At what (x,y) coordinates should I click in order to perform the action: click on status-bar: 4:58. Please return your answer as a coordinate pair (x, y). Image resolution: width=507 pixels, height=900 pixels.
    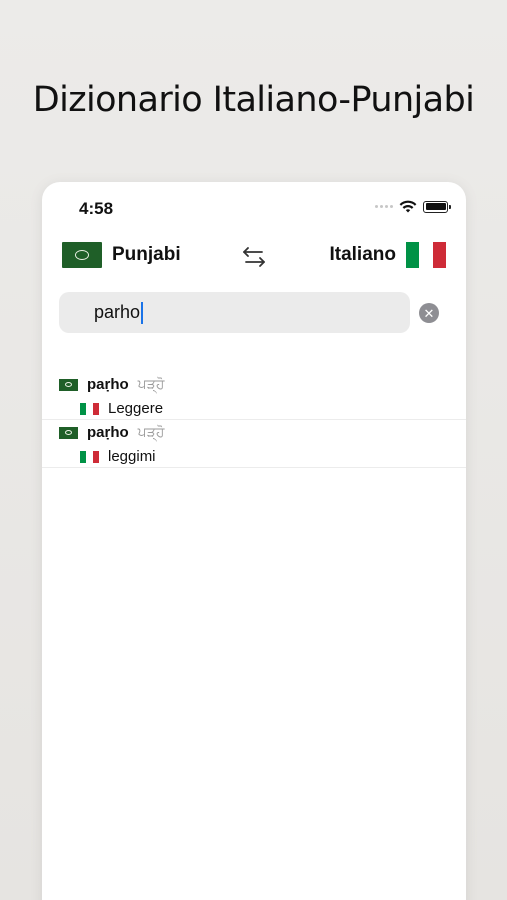
    Looking at the image, I should click on (254, 210).